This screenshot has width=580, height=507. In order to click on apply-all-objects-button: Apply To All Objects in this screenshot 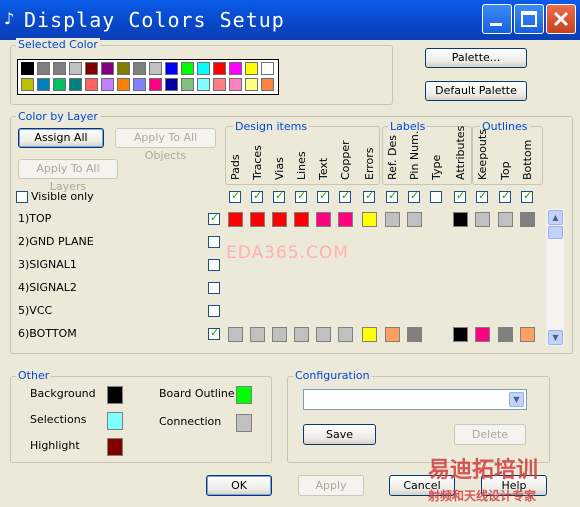, I will do `click(165, 145)`.